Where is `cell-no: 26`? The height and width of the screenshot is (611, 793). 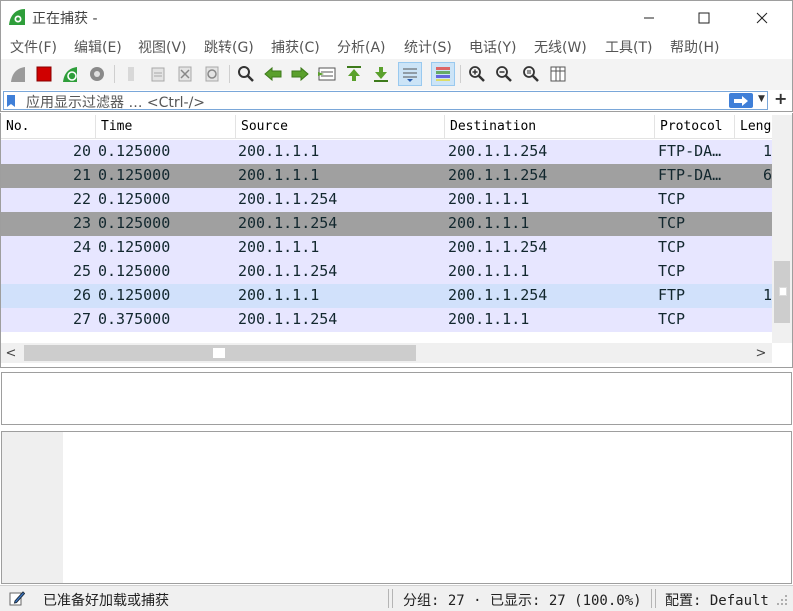
cell-no: 26 is located at coordinates (81, 295).